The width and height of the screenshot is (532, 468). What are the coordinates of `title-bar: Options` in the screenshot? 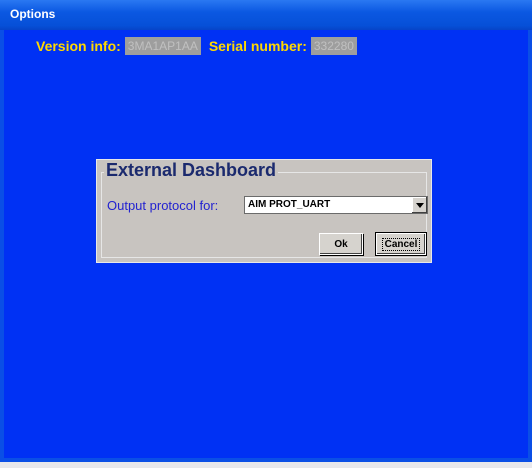 It's located at (266, 15).